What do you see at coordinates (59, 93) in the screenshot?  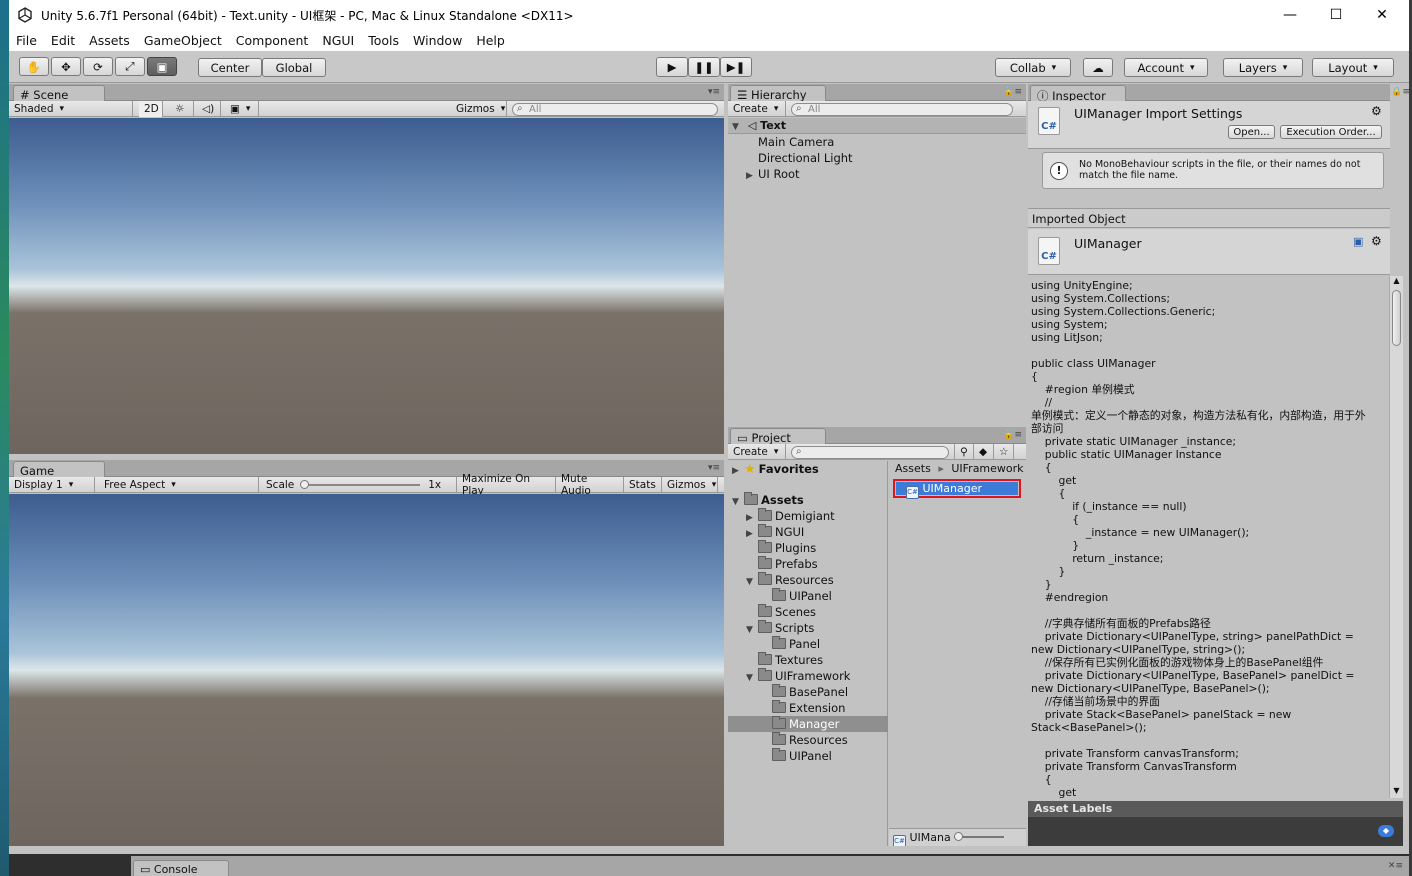 I see `tab-scene: # Scene` at bounding box center [59, 93].